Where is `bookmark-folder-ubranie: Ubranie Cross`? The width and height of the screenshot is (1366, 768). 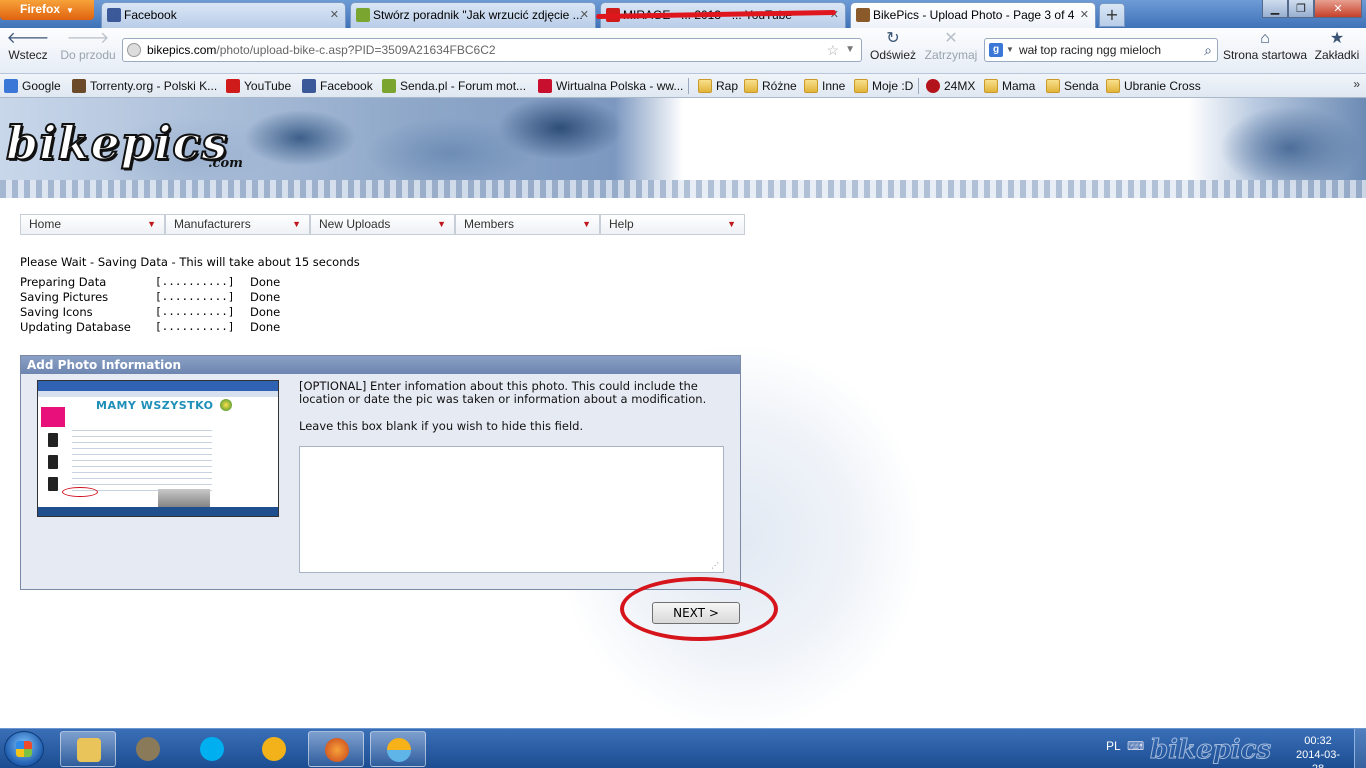
bookmark-folder-ubranie: Ubranie Cross is located at coordinates (1153, 86).